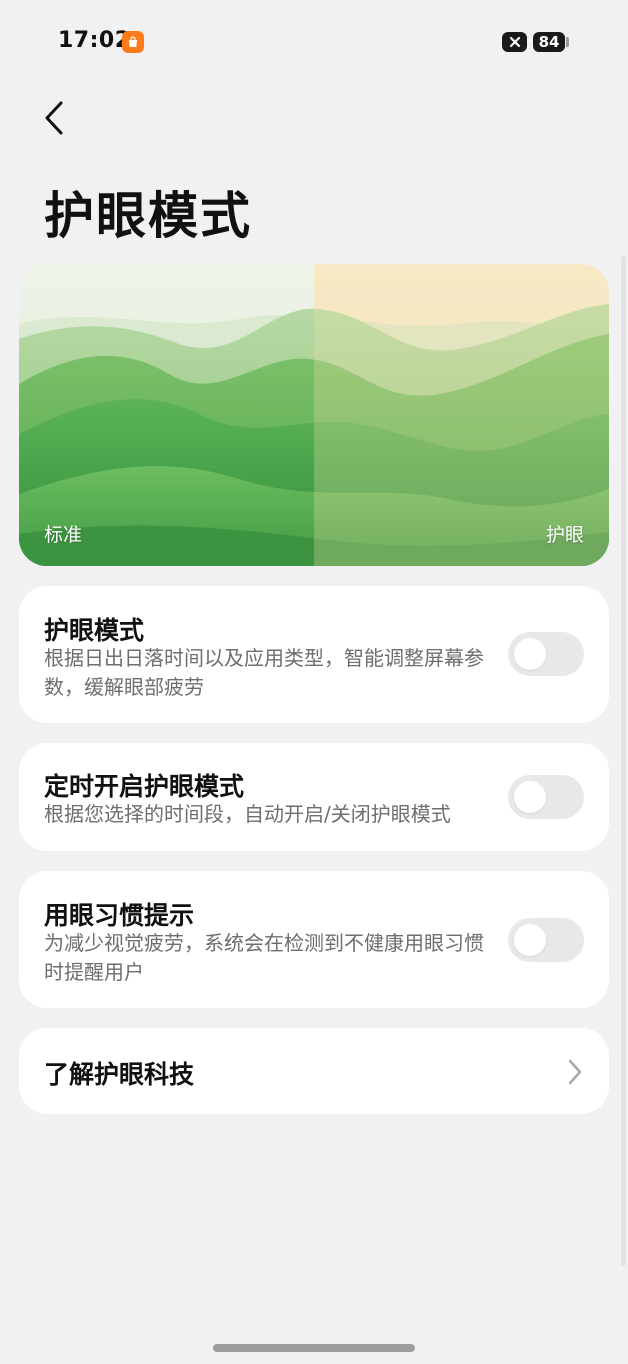  I want to click on learn-eye-comfort-tech-row: 了解护眼科技, so click(314, 1071).